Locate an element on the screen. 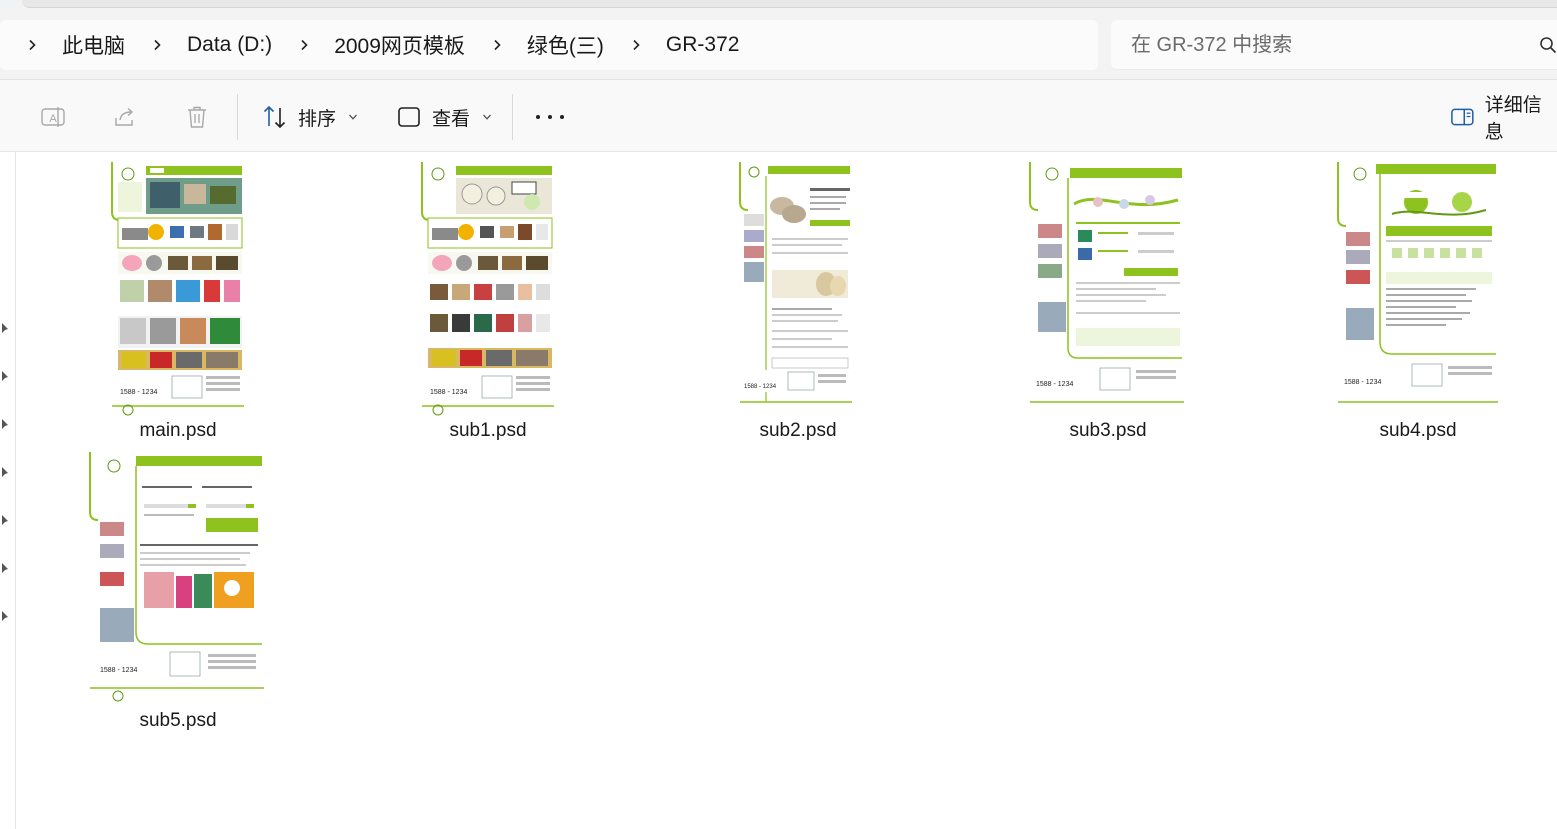 This screenshot has width=1557, height=829. search-box is located at coordinates (1334, 45).